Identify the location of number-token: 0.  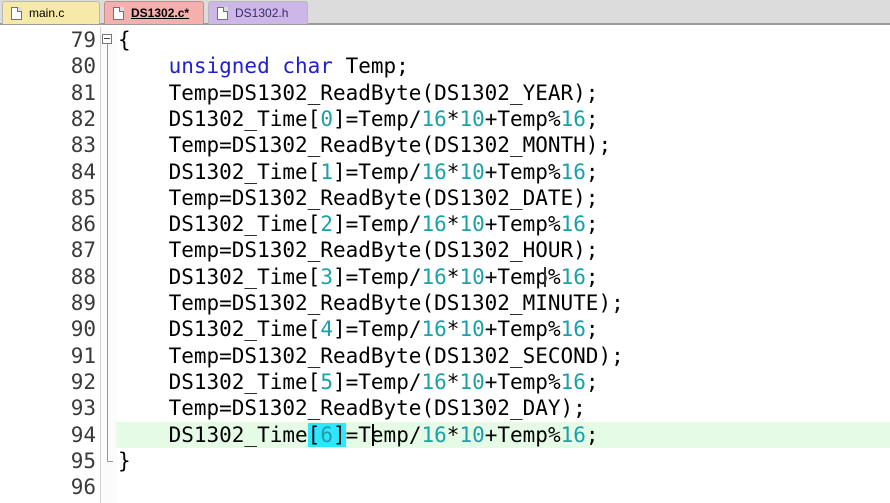
(326, 118).